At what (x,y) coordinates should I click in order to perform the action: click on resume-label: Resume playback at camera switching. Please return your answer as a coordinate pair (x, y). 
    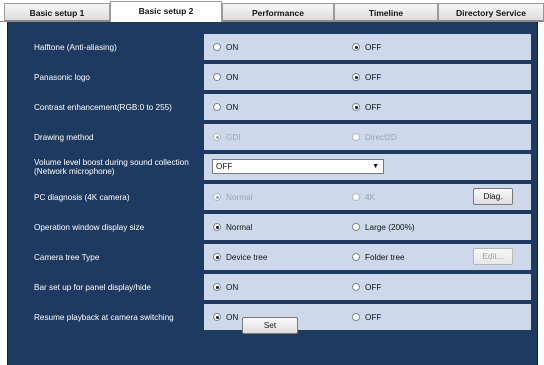
    Looking at the image, I should click on (114, 317).